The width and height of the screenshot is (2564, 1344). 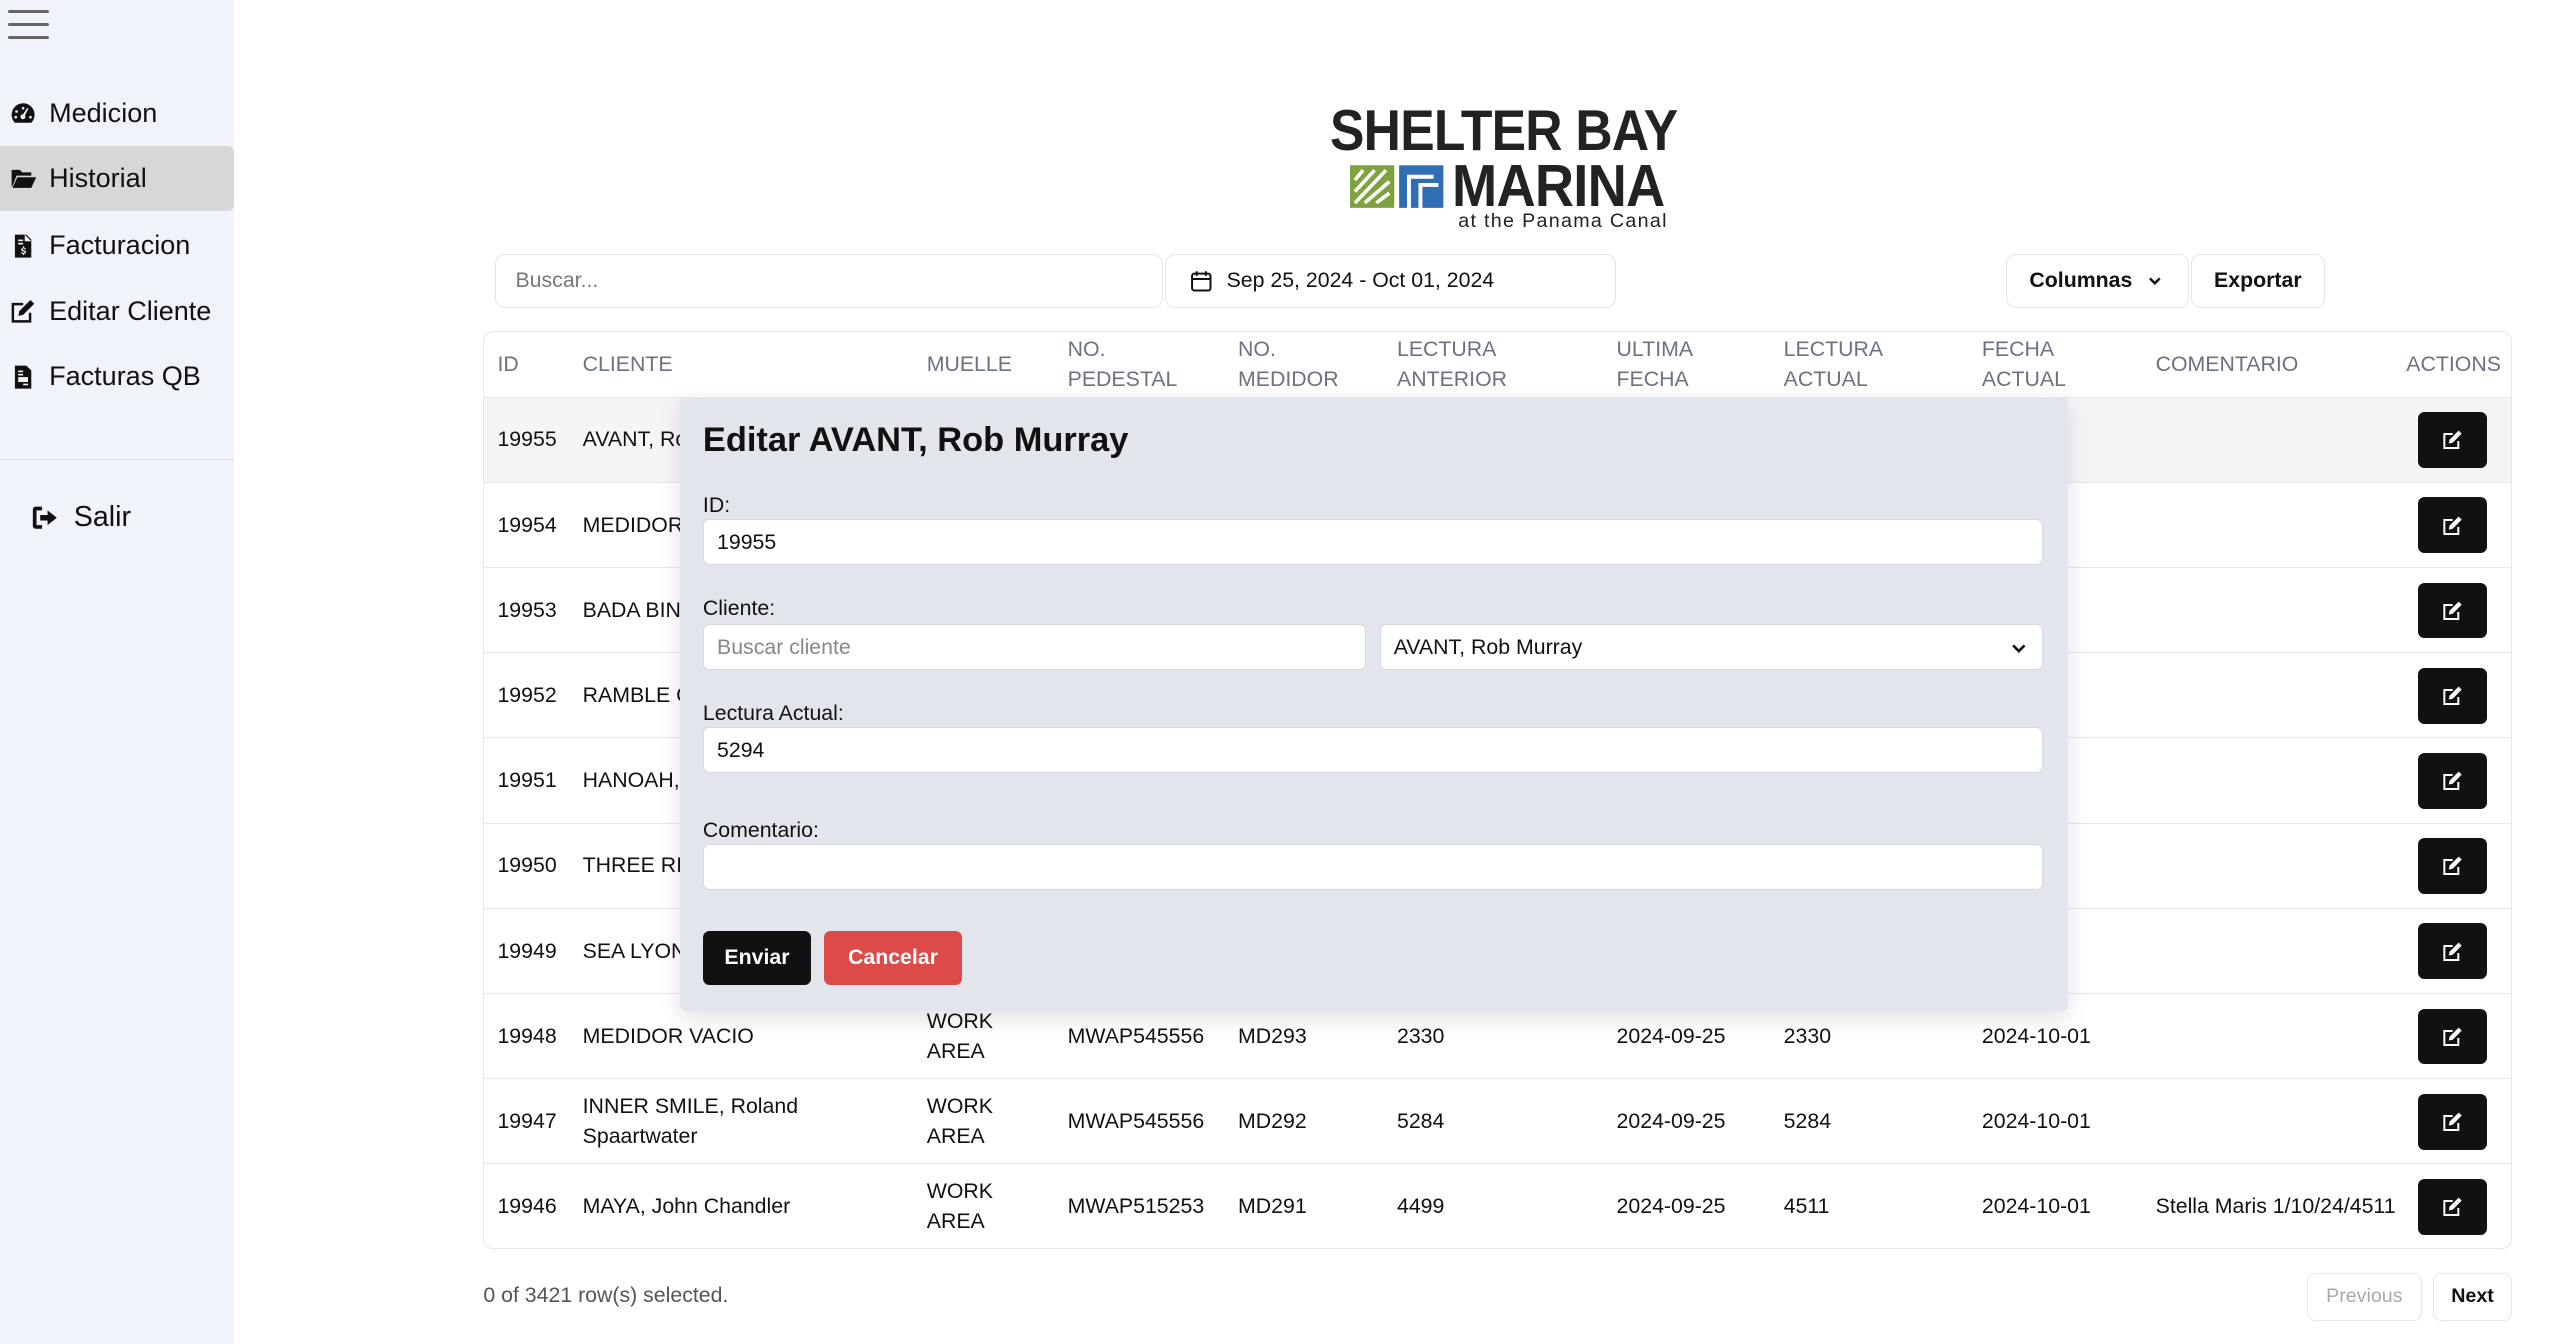 I want to click on id-field: 19955, so click(x=1373, y=542).